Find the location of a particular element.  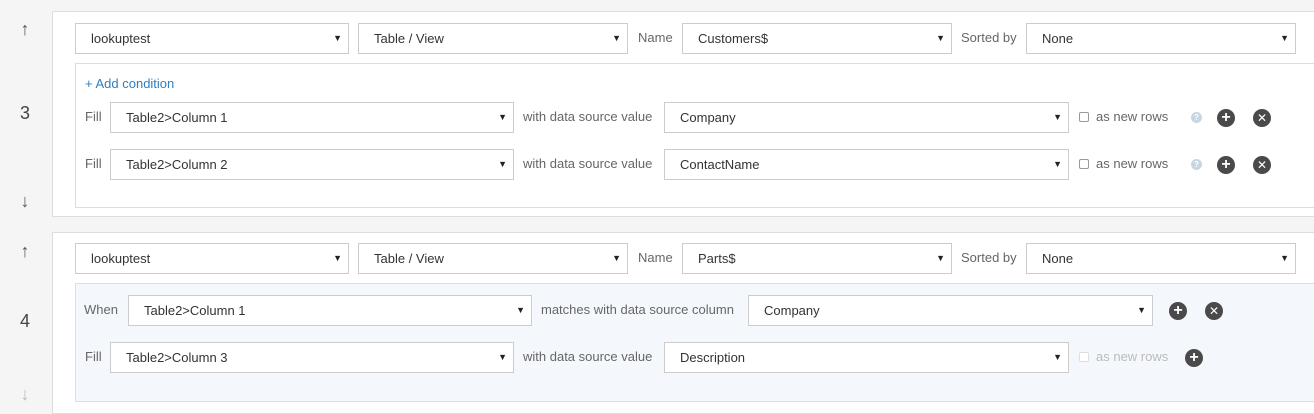

condition-source-value: Company is located at coordinates (792, 310).